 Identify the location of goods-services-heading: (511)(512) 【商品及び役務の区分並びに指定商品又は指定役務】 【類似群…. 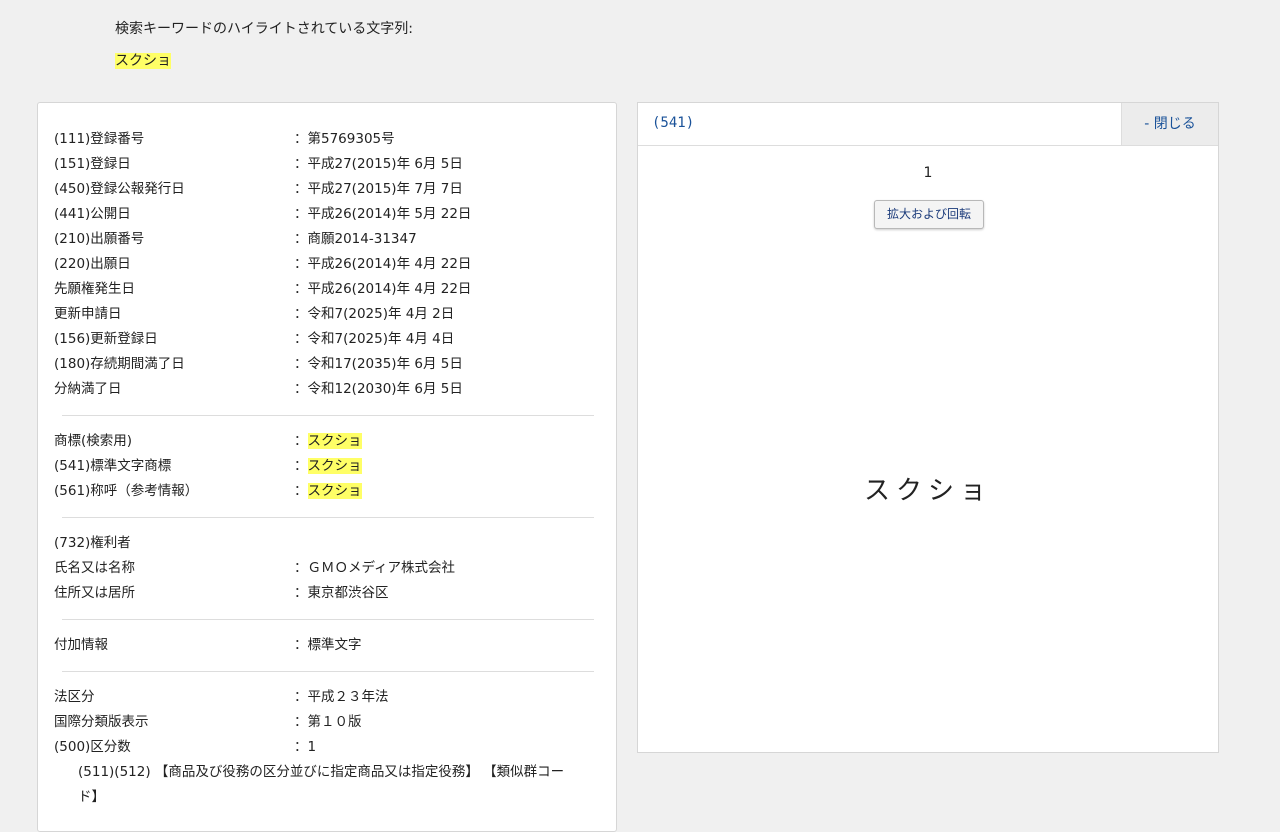
(321, 784).